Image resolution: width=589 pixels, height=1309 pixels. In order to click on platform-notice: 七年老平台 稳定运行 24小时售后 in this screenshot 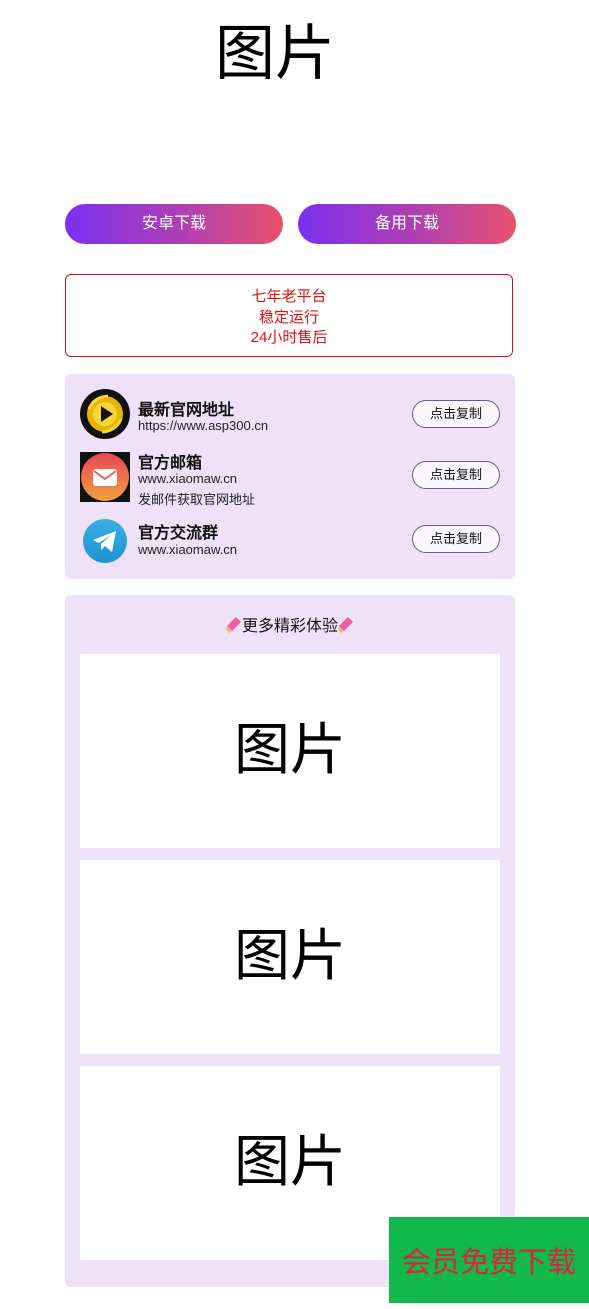, I will do `click(289, 315)`.